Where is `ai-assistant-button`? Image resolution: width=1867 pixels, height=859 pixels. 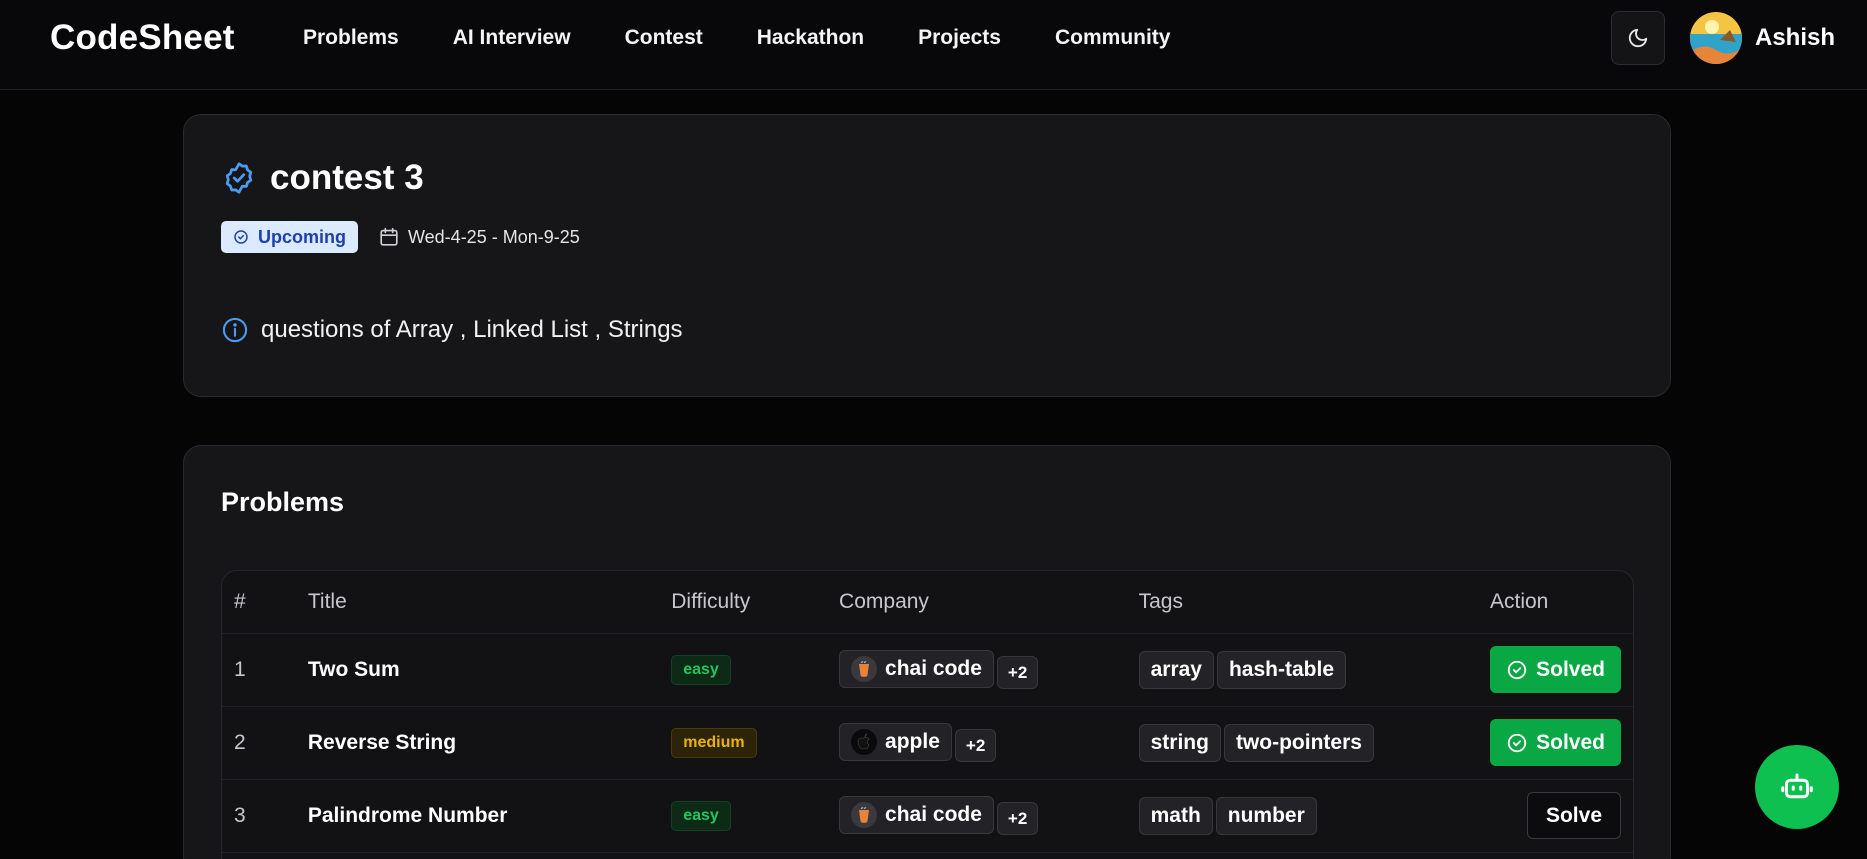
ai-assistant-button is located at coordinates (1797, 787).